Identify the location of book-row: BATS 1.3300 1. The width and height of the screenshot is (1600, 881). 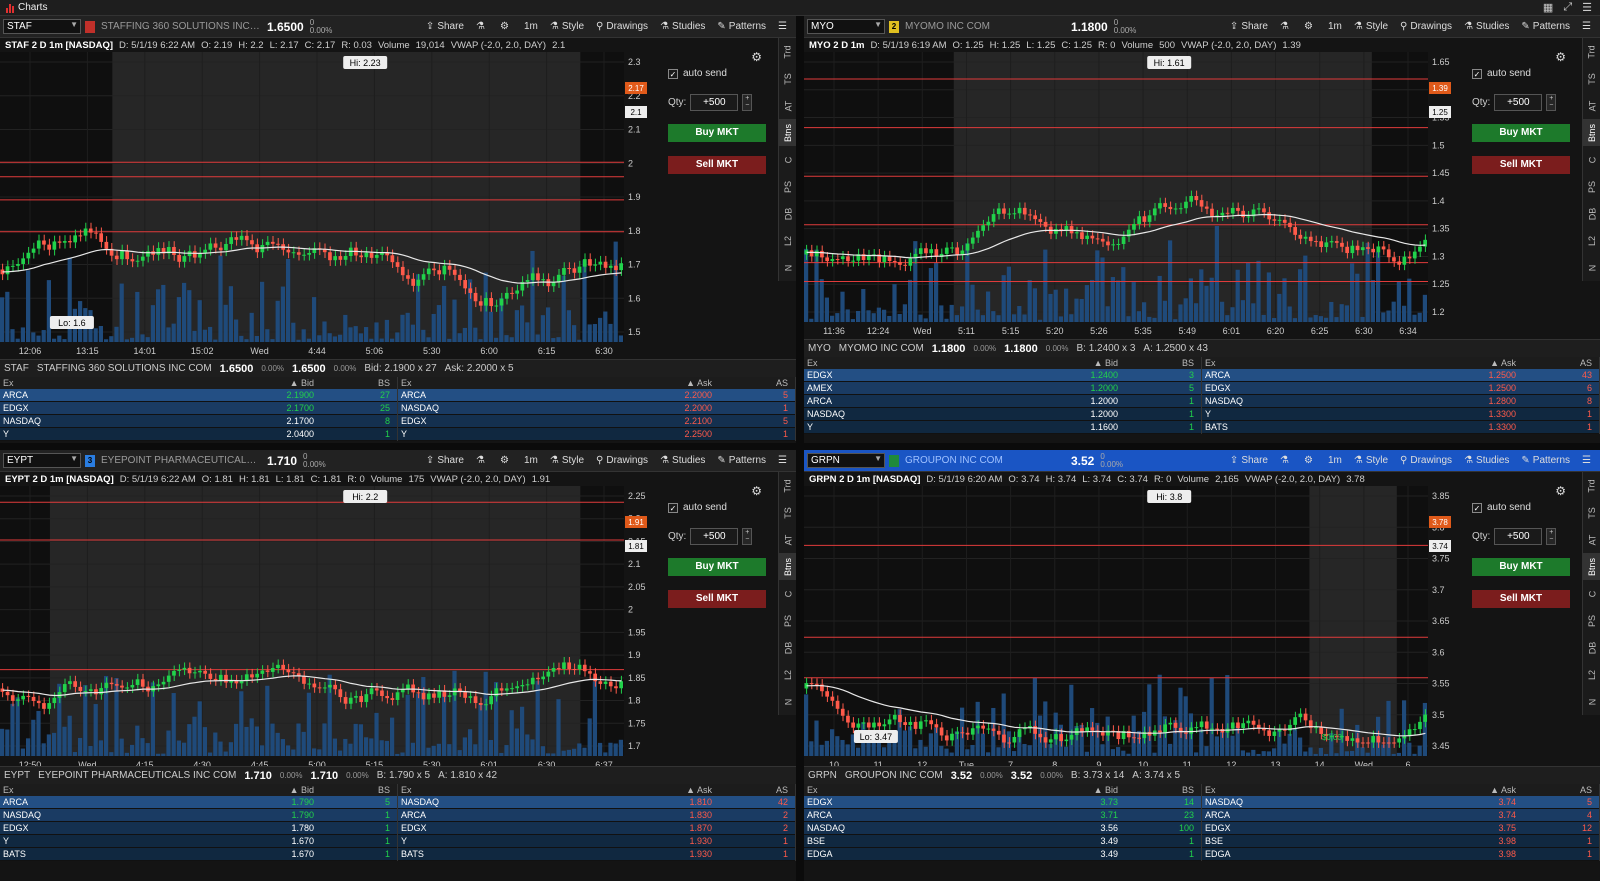
(1400, 427).